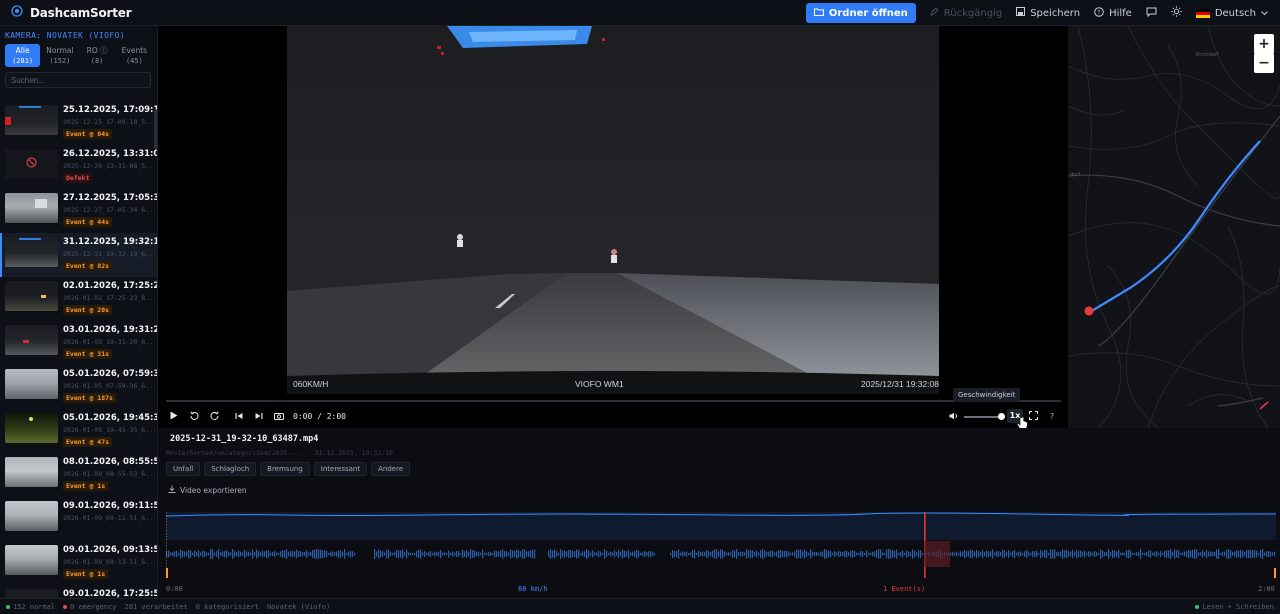 The image size is (1280, 614). What do you see at coordinates (1266, 589) in the screenshot?
I see `timeline-end-label: 2:00` at bounding box center [1266, 589].